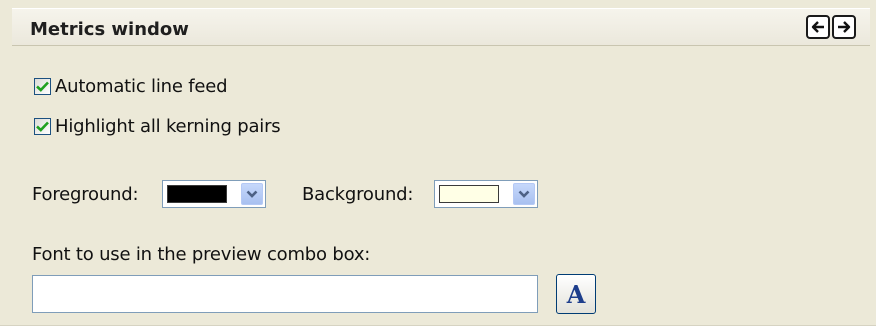 The image size is (876, 326). I want to click on background-dropdown-button, so click(524, 194).